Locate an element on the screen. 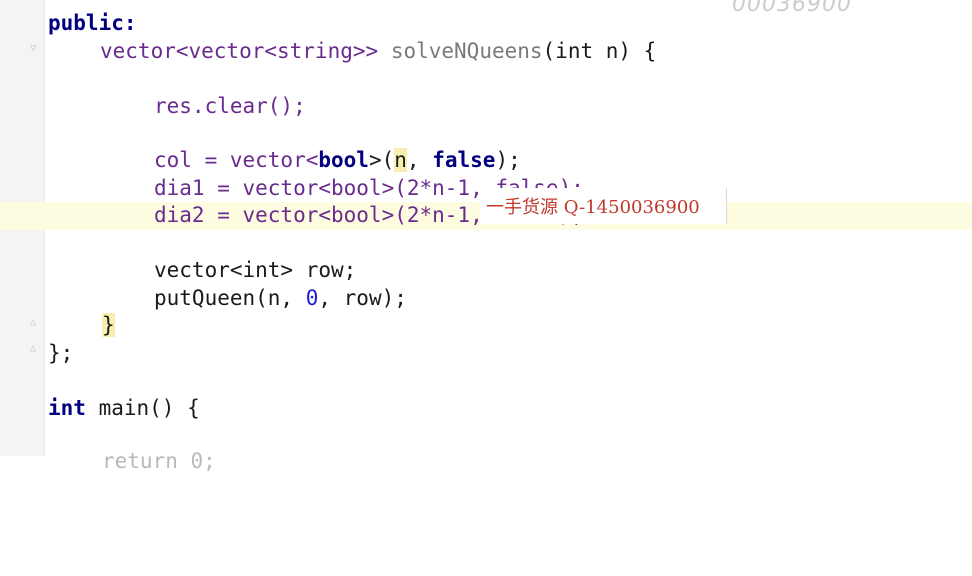 Image resolution: width=972 pixels, height=576 pixels. code-line-12: return 0; is located at coordinates (159, 461).